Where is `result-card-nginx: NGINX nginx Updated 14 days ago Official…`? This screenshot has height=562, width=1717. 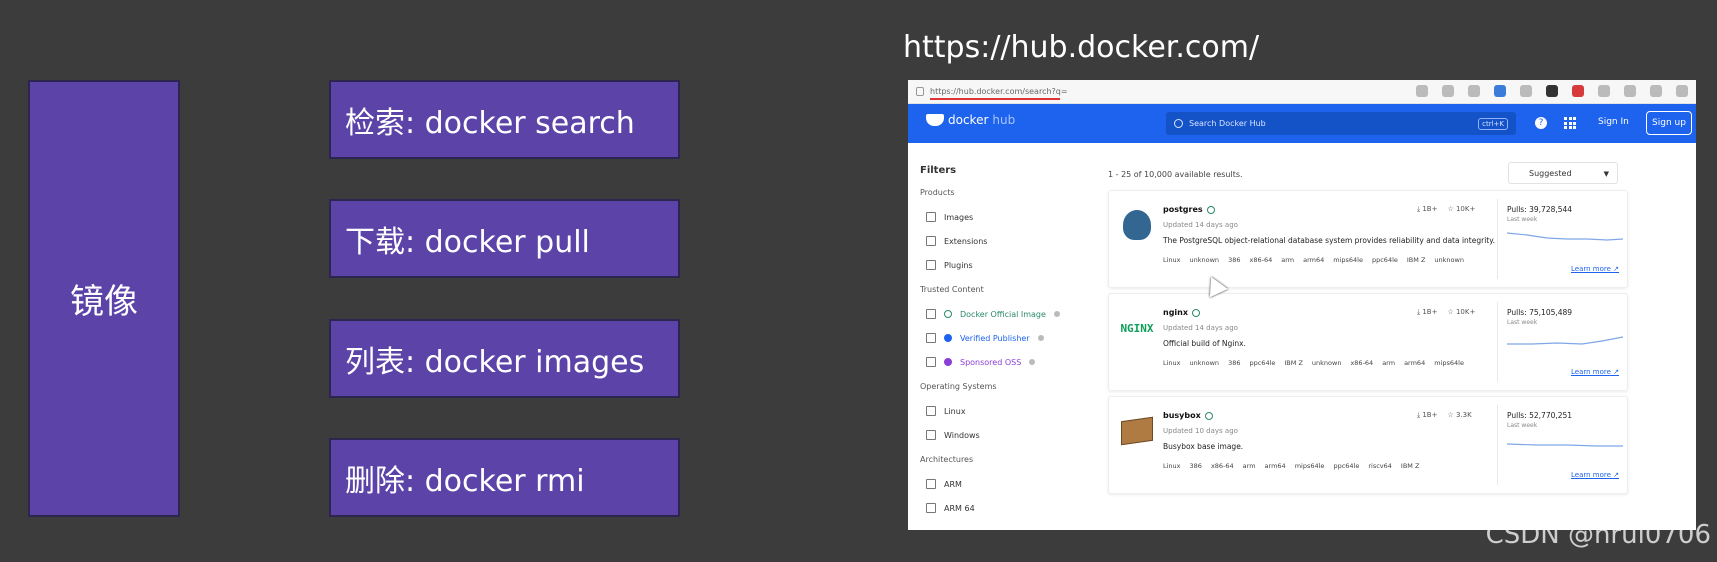 result-card-nginx: NGINX nginx Updated 14 days ago Official… is located at coordinates (1368, 342).